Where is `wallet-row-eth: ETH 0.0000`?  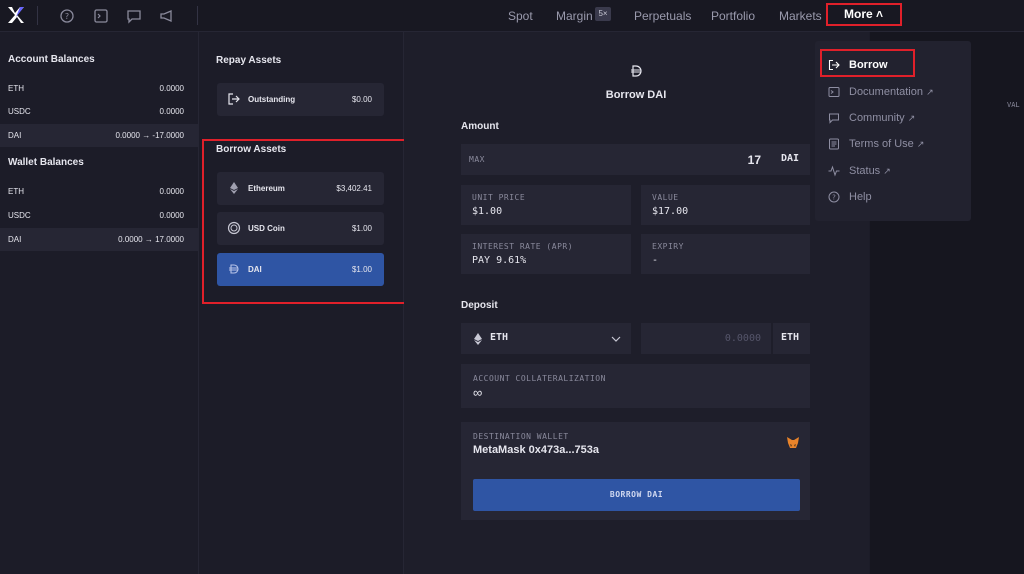
wallet-row-eth: ETH 0.0000 is located at coordinates (99, 191).